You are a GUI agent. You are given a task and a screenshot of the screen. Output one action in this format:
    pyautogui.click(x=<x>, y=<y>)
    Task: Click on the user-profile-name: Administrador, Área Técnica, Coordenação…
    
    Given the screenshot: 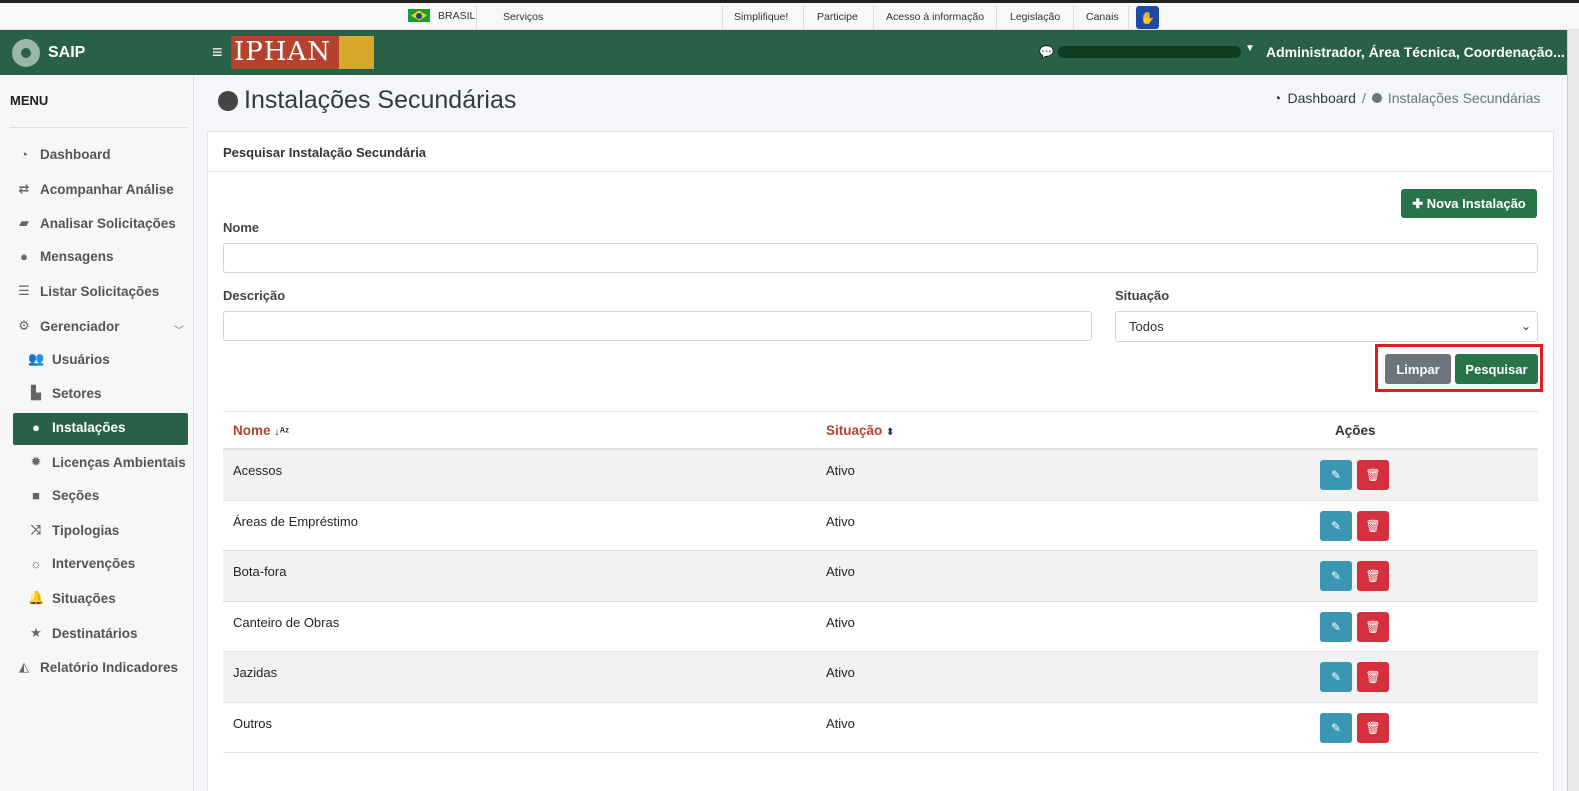 What is the action you would take?
    pyautogui.click(x=1415, y=52)
    